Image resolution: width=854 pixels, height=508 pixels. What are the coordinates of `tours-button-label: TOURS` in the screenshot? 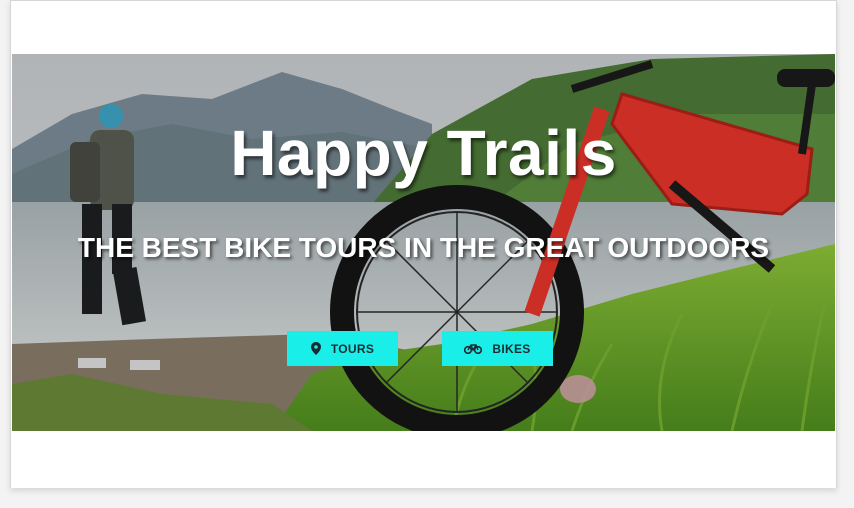 It's located at (352, 348).